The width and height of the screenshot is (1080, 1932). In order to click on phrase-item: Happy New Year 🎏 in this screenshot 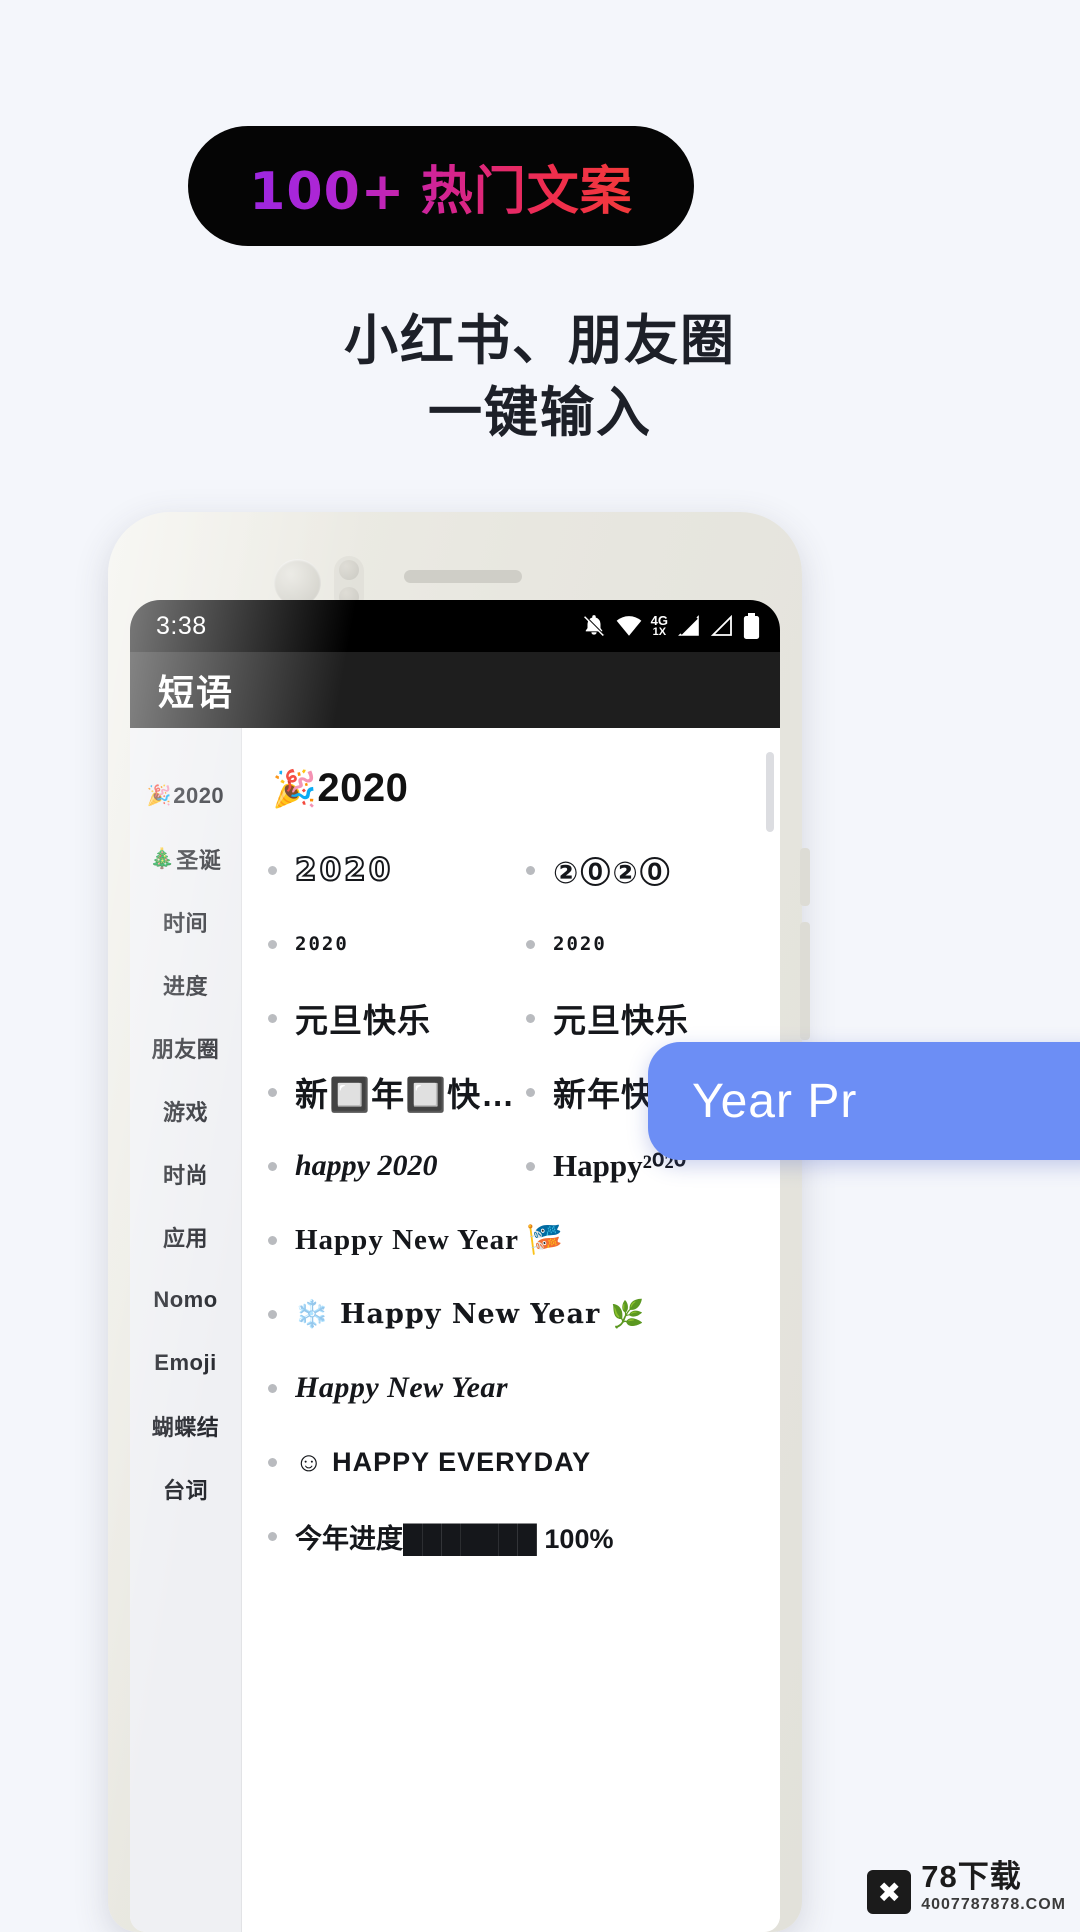, I will do `click(522, 1240)`.